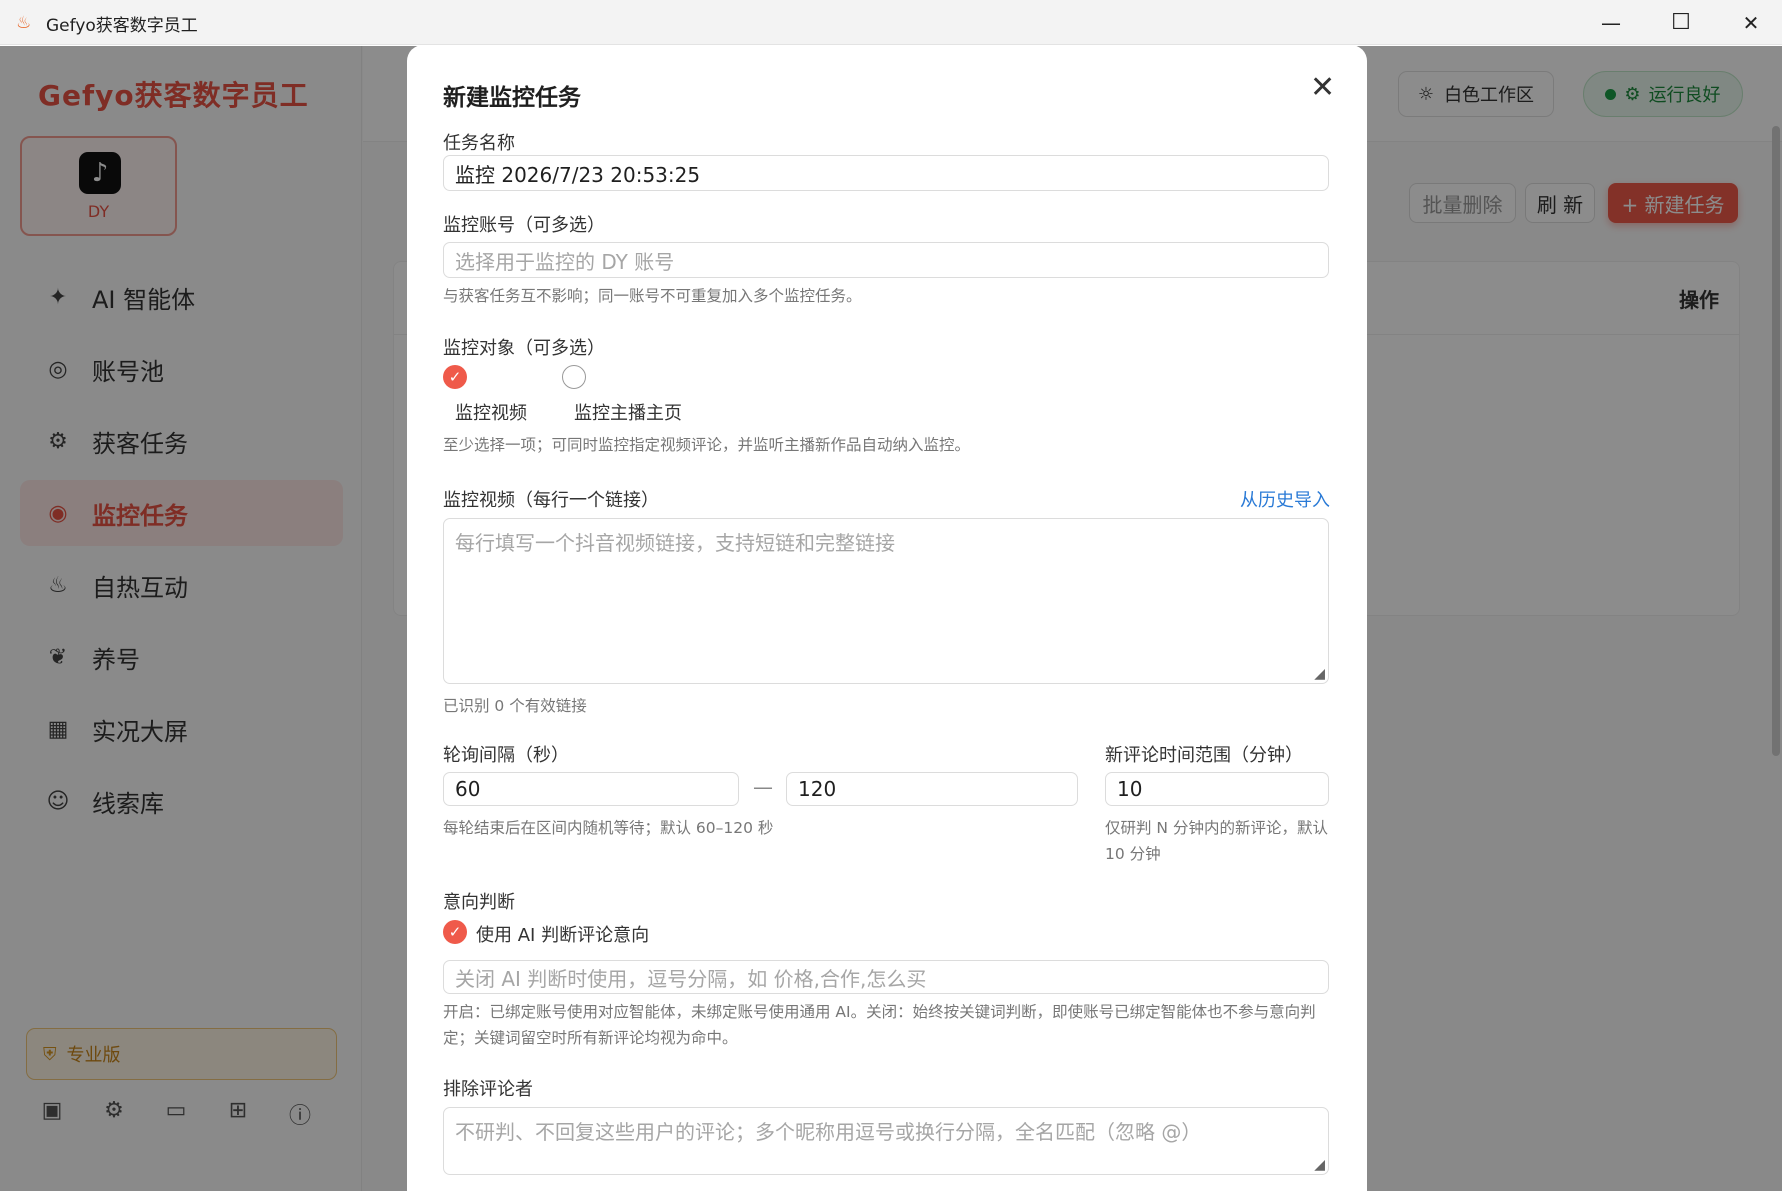 This screenshot has width=1782, height=1191. I want to click on maximize-button: ☐, so click(1681, 22).